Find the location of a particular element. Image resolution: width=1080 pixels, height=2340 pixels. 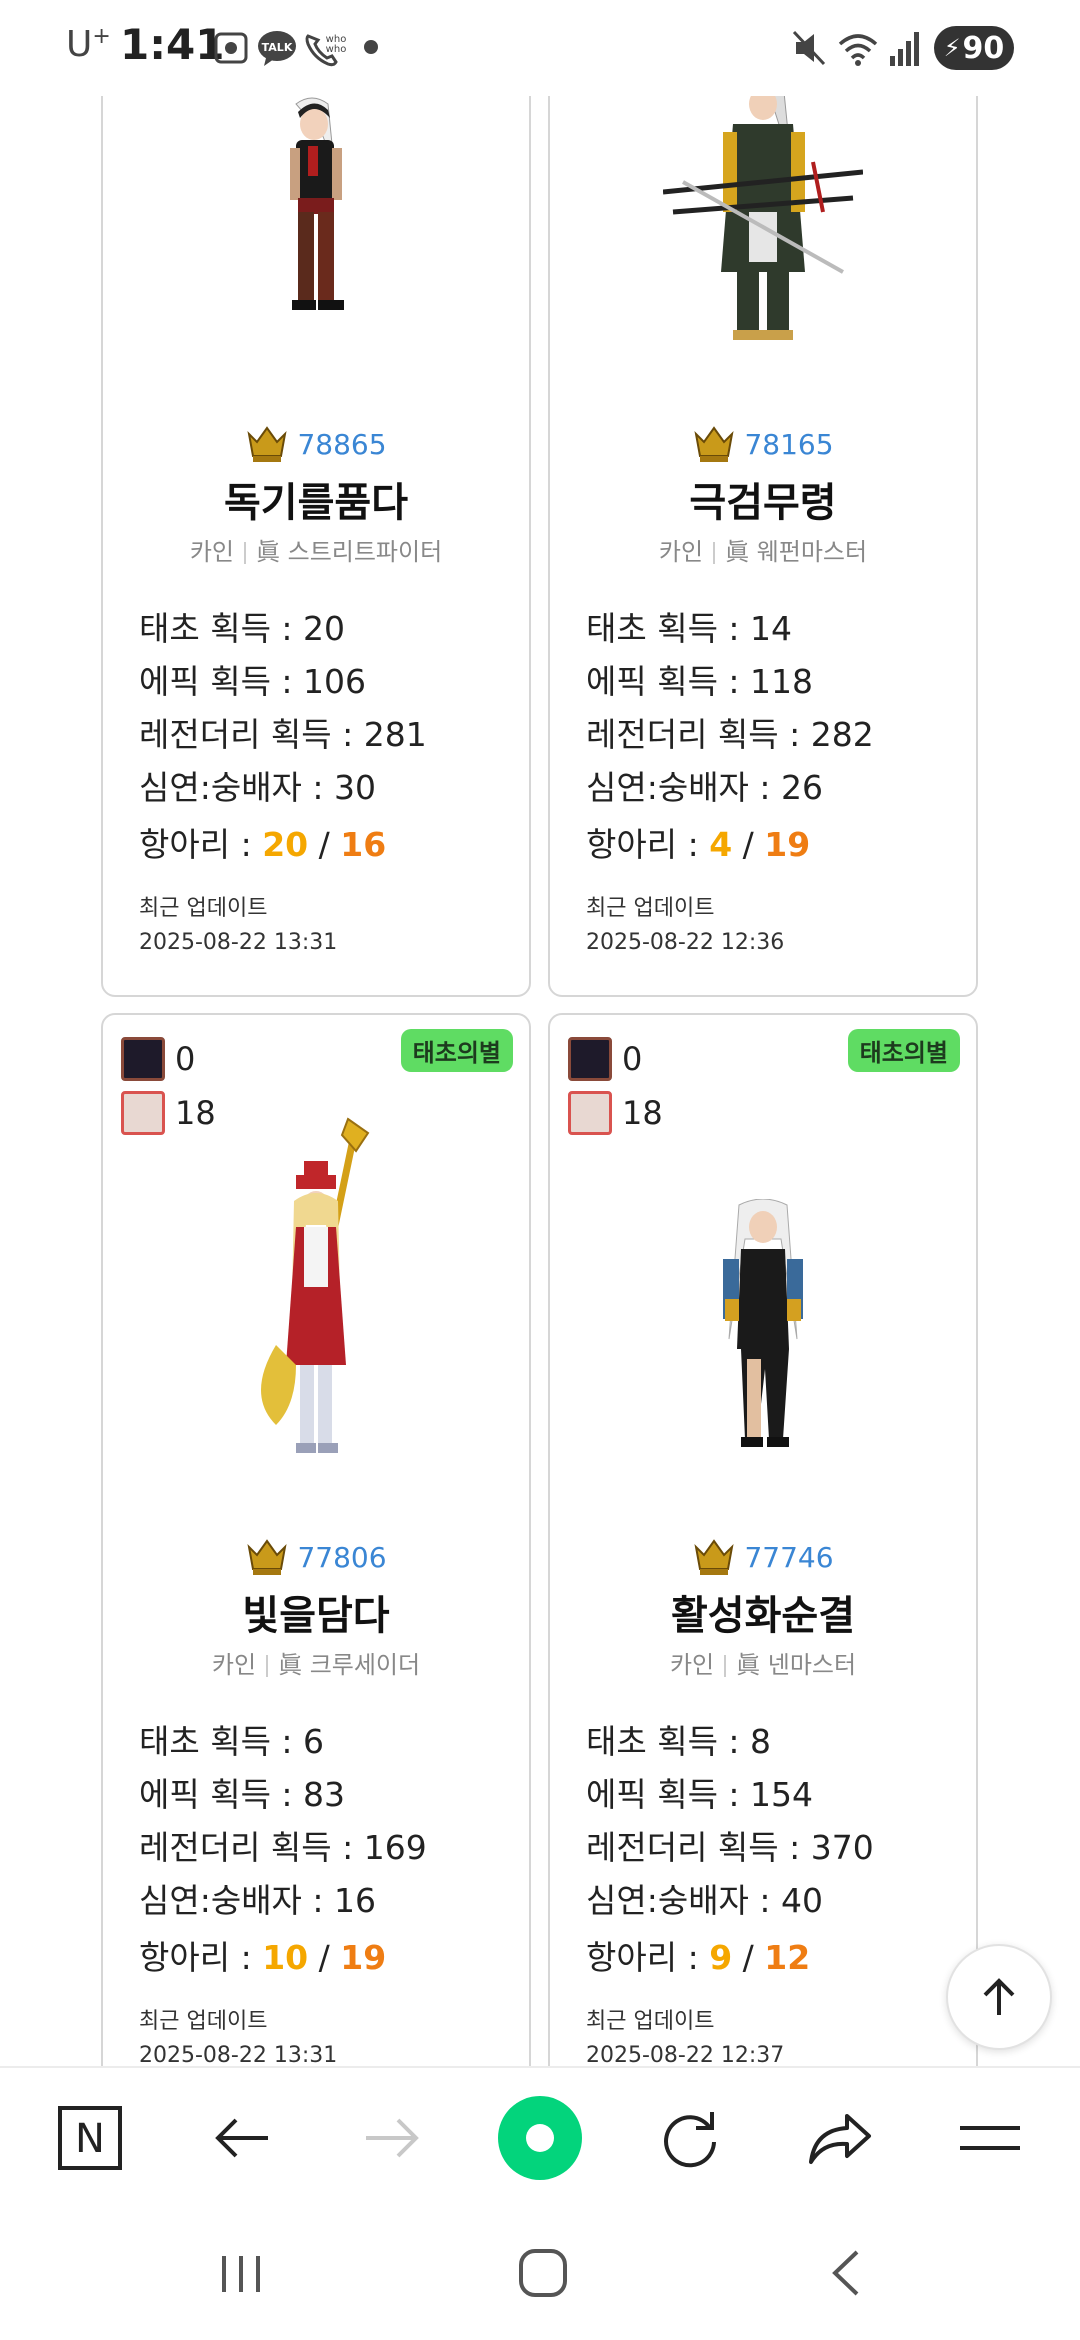

character-class: 카인 眞 크루세이더 is located at coordinates (316, 1662).